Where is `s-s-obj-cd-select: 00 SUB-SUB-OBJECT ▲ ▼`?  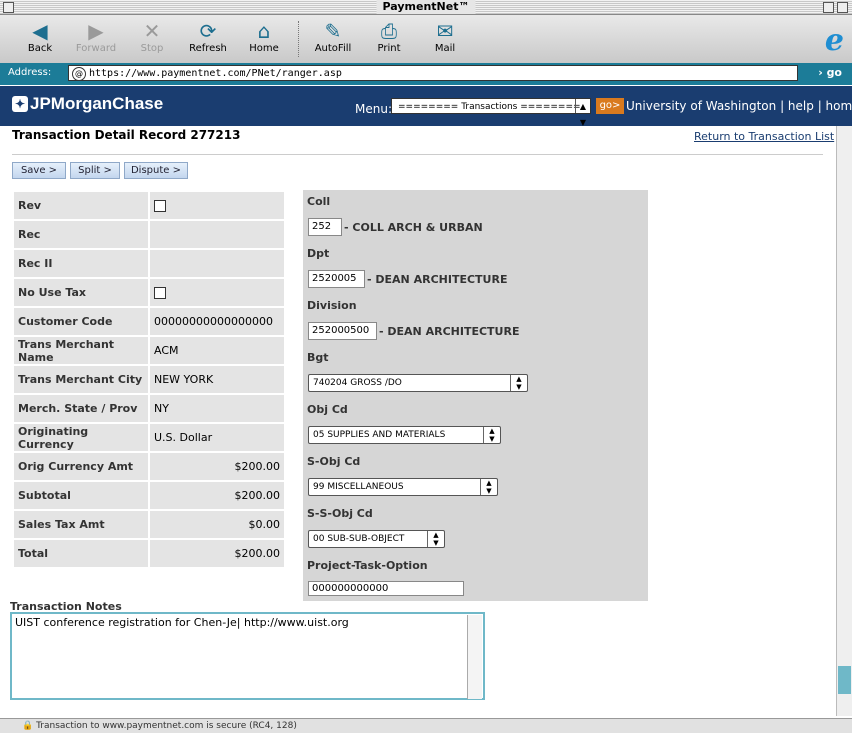
s-s-obj-cd-select: 00 SUB-SUB-OBJECT ▲ ▼ is located at coordinates (376, 539).